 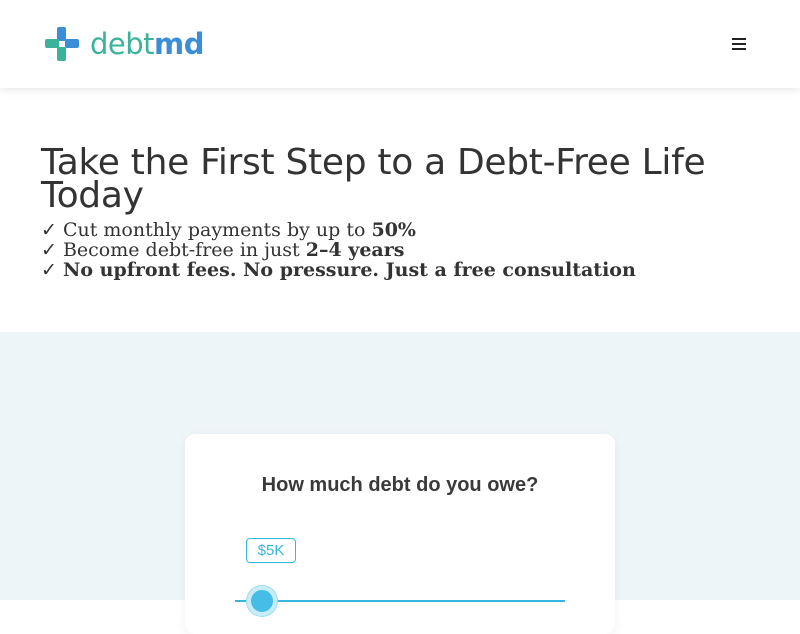 What do you see at coordinates (355, 250) in the screenshot?
I see `benefit-highlight: 2–4 years` at bounding box center [355, 250].